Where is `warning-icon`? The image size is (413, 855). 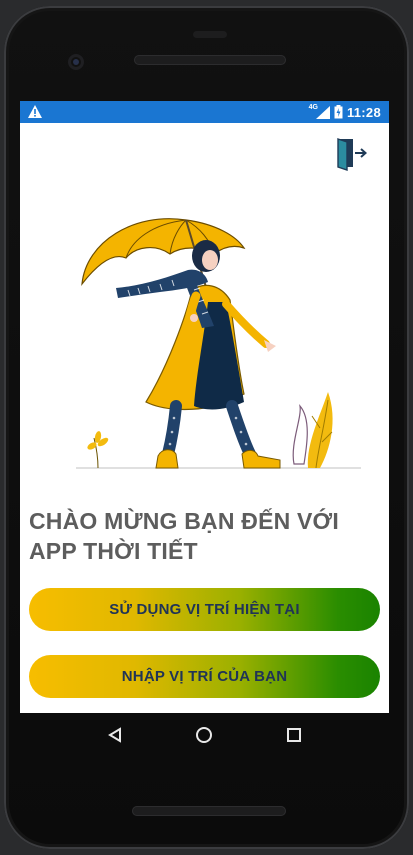
warning-icon is located at coordinates (35, 111).